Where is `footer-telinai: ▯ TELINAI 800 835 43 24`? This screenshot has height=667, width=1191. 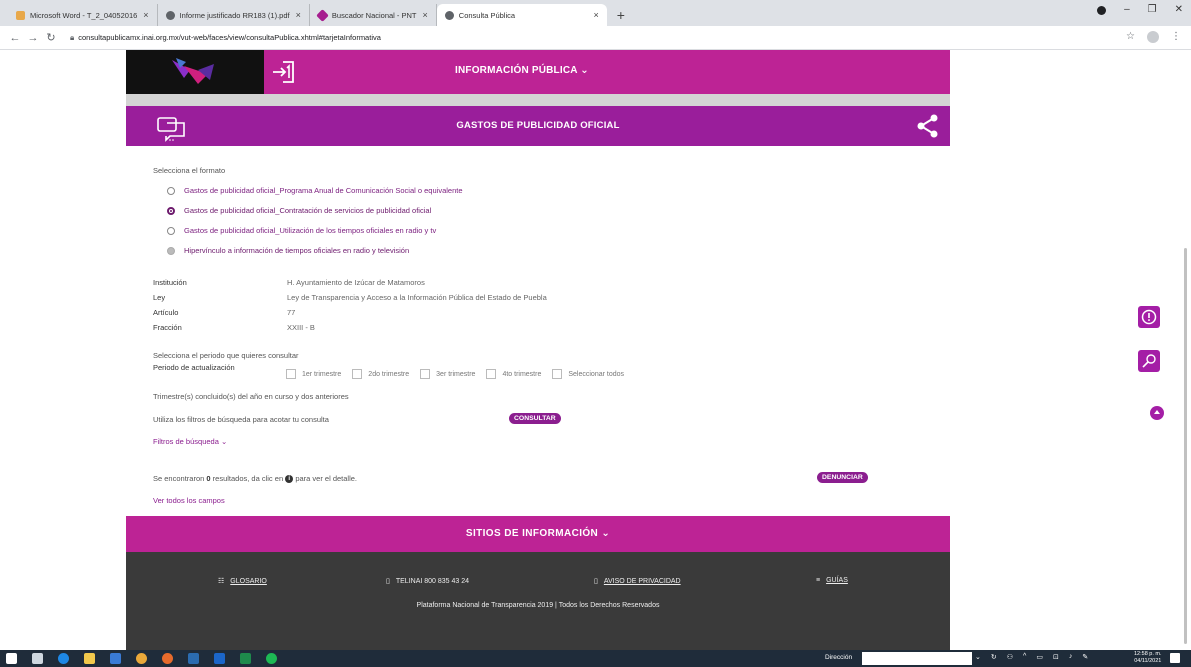 footer-telinai: ▯ TELINAI 800 835 43 24 is located at coordinates (427, 581).